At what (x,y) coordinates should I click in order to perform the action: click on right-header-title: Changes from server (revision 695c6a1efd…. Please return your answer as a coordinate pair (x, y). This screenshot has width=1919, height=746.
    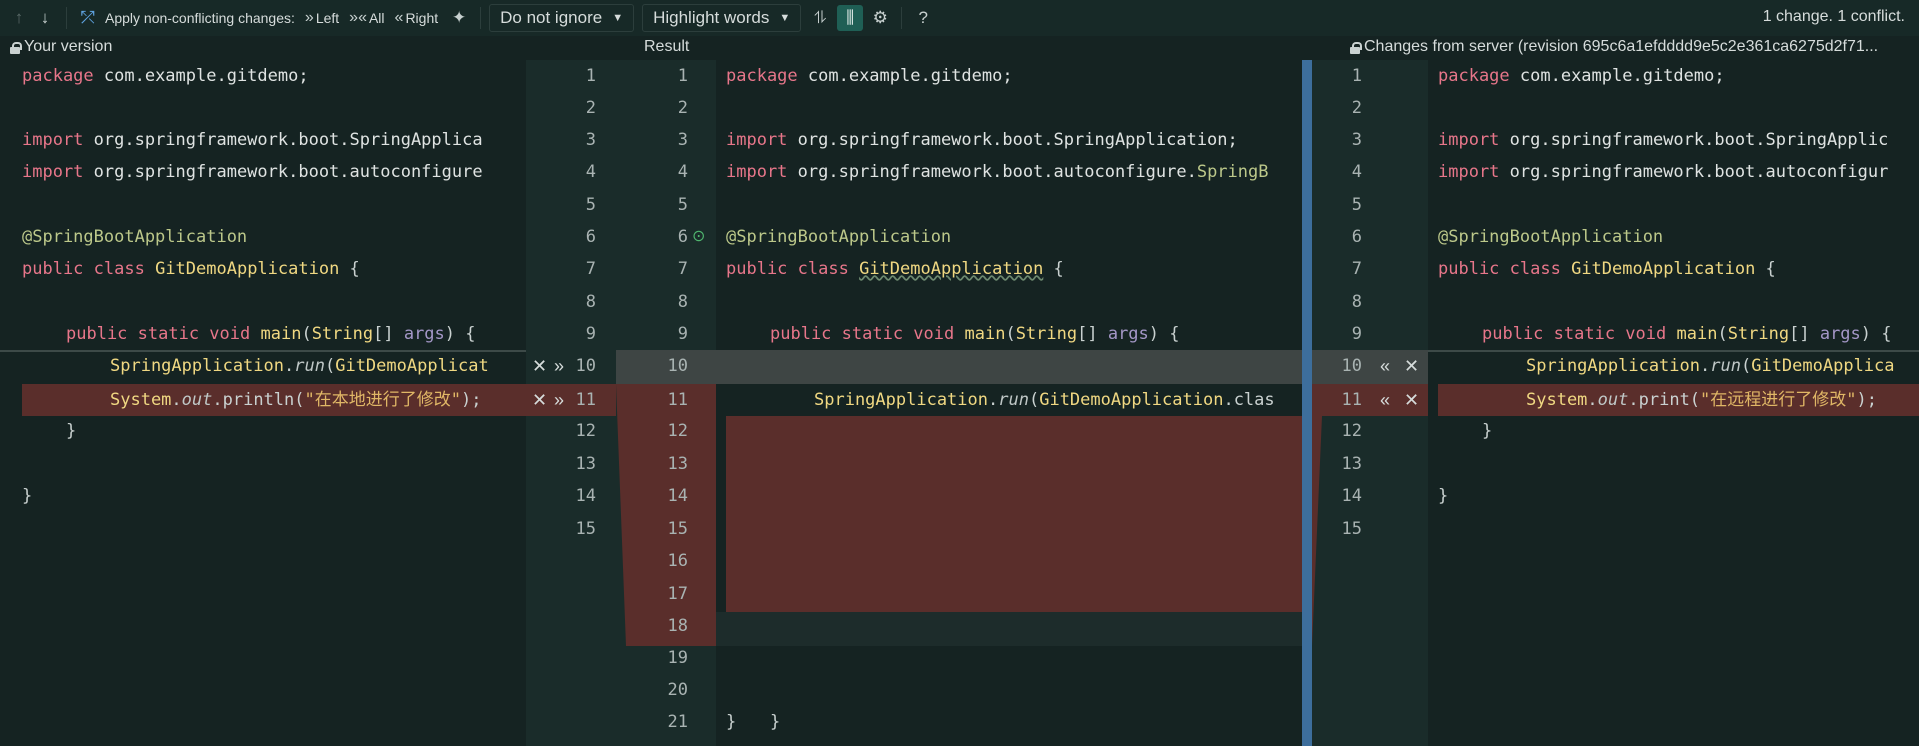
    Looking at the image, I should click on (1621, 46).